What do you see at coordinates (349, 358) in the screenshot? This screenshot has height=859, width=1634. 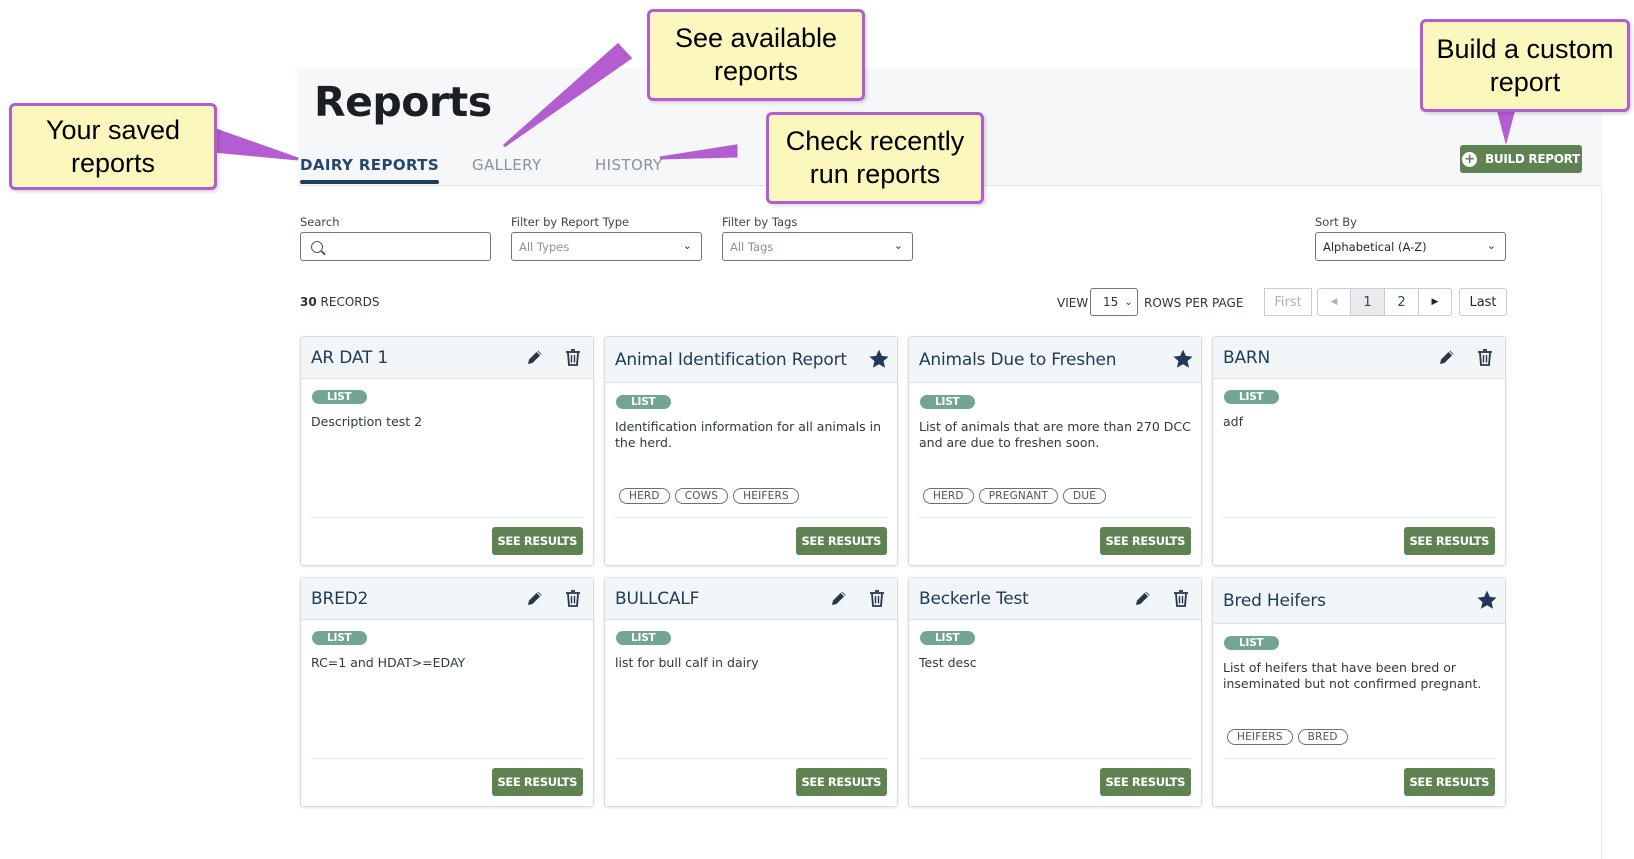 I see `card-title: AR DAT 1` at bounding box center [349, 358].